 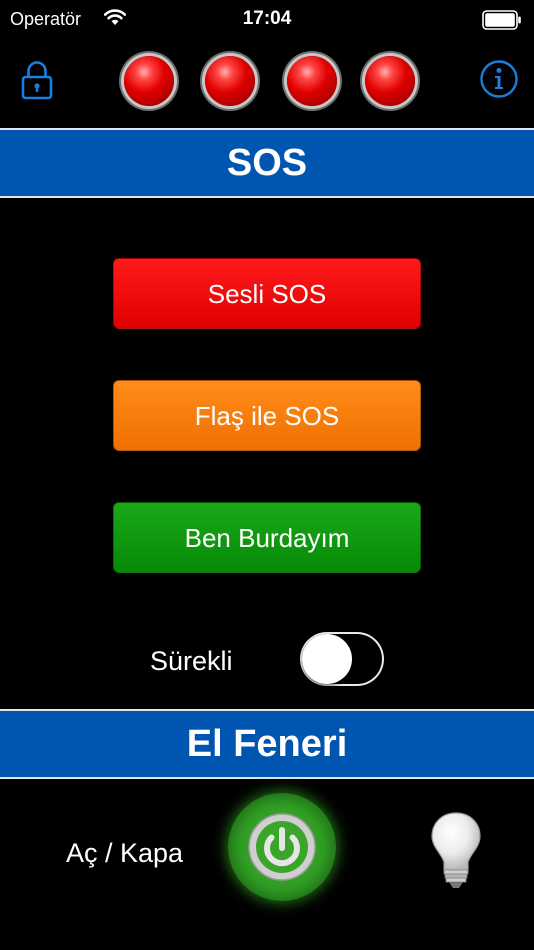 I want to click on torch-power-button, so click(x=282, y=847).